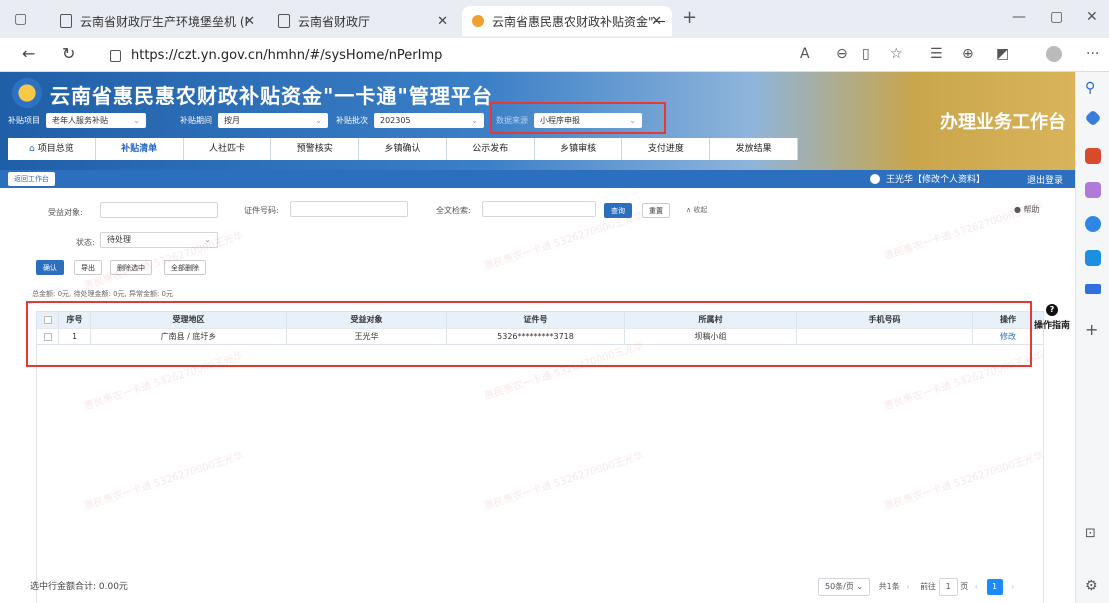 This screenshot has height=603, width=1109. Describe the element at coordinates (936, 54) in the screenshot. I see `favorites-list-icon: ☰` at that location.